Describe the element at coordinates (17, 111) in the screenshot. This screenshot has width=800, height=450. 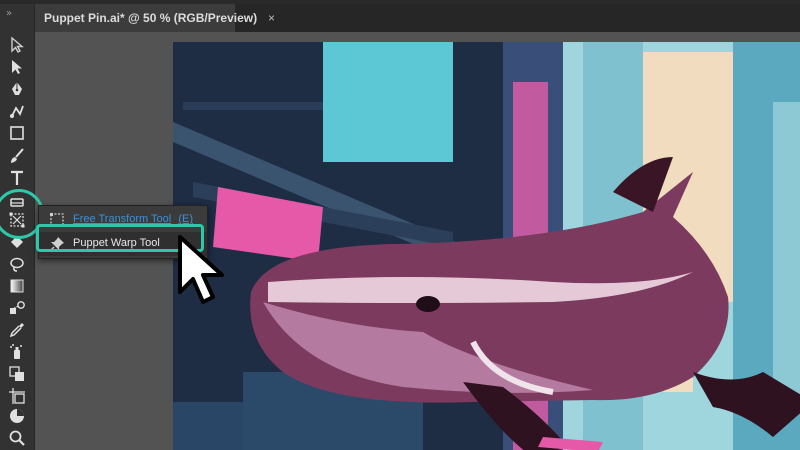
I see `curvature-tool-icon` at that location.